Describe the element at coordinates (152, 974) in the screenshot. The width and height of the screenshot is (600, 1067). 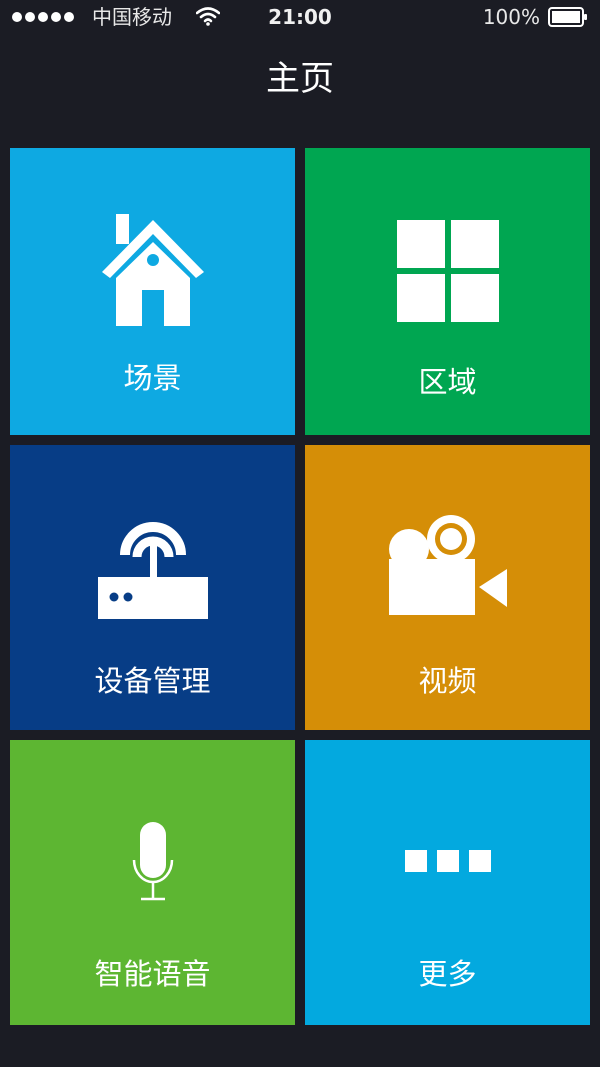
I see `tile-smart-voice-label: 智能语音` at that location.